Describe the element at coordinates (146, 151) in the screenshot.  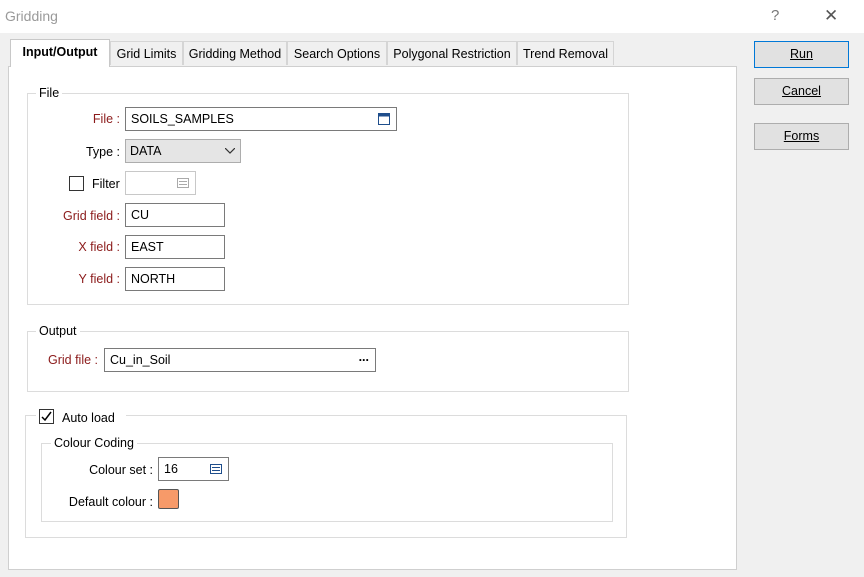
I see `type-value: DATA` at that location.